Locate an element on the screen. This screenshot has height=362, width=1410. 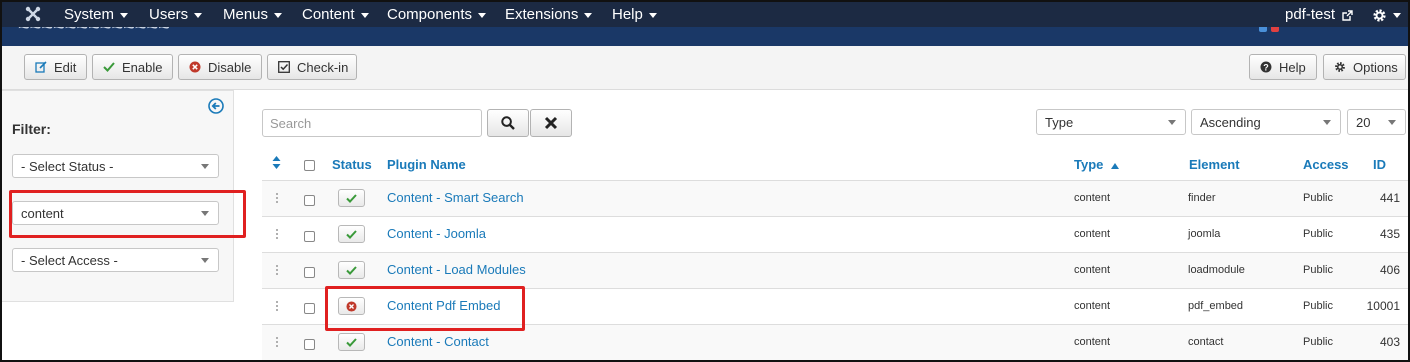
clear-search-button is located at coordinates (551, 123).